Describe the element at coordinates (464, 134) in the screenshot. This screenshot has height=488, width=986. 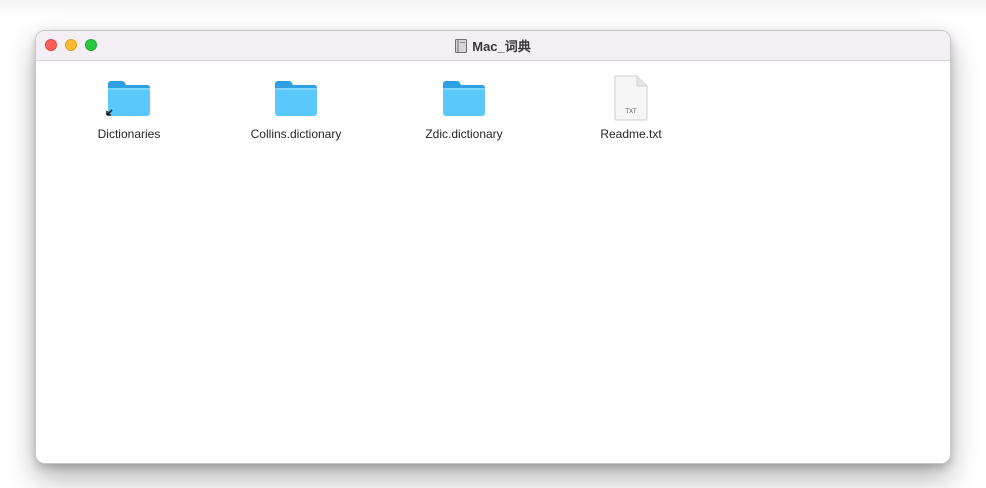
I see `file-name: Zdic.dictionary` at that location.